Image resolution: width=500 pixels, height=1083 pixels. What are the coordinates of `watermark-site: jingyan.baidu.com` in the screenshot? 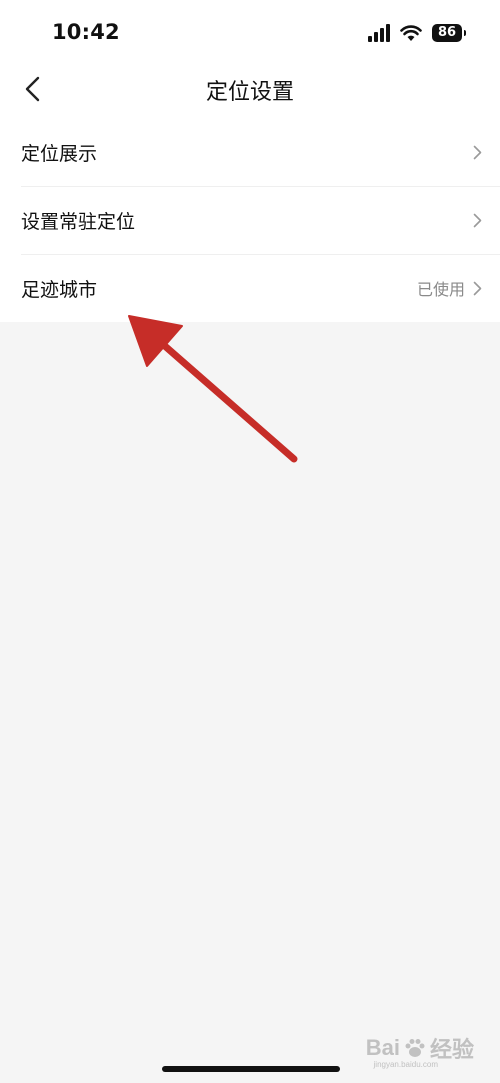 It's located at (405, 1064).